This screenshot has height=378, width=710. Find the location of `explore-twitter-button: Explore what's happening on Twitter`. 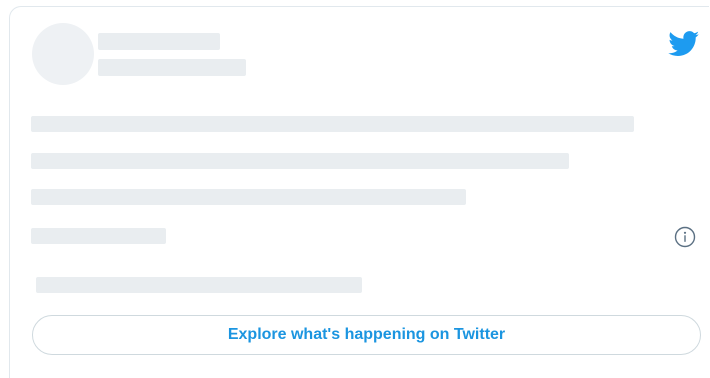

explore-twitter-button: Explore what's happening on Twitter is located at coordinates (366, 335).